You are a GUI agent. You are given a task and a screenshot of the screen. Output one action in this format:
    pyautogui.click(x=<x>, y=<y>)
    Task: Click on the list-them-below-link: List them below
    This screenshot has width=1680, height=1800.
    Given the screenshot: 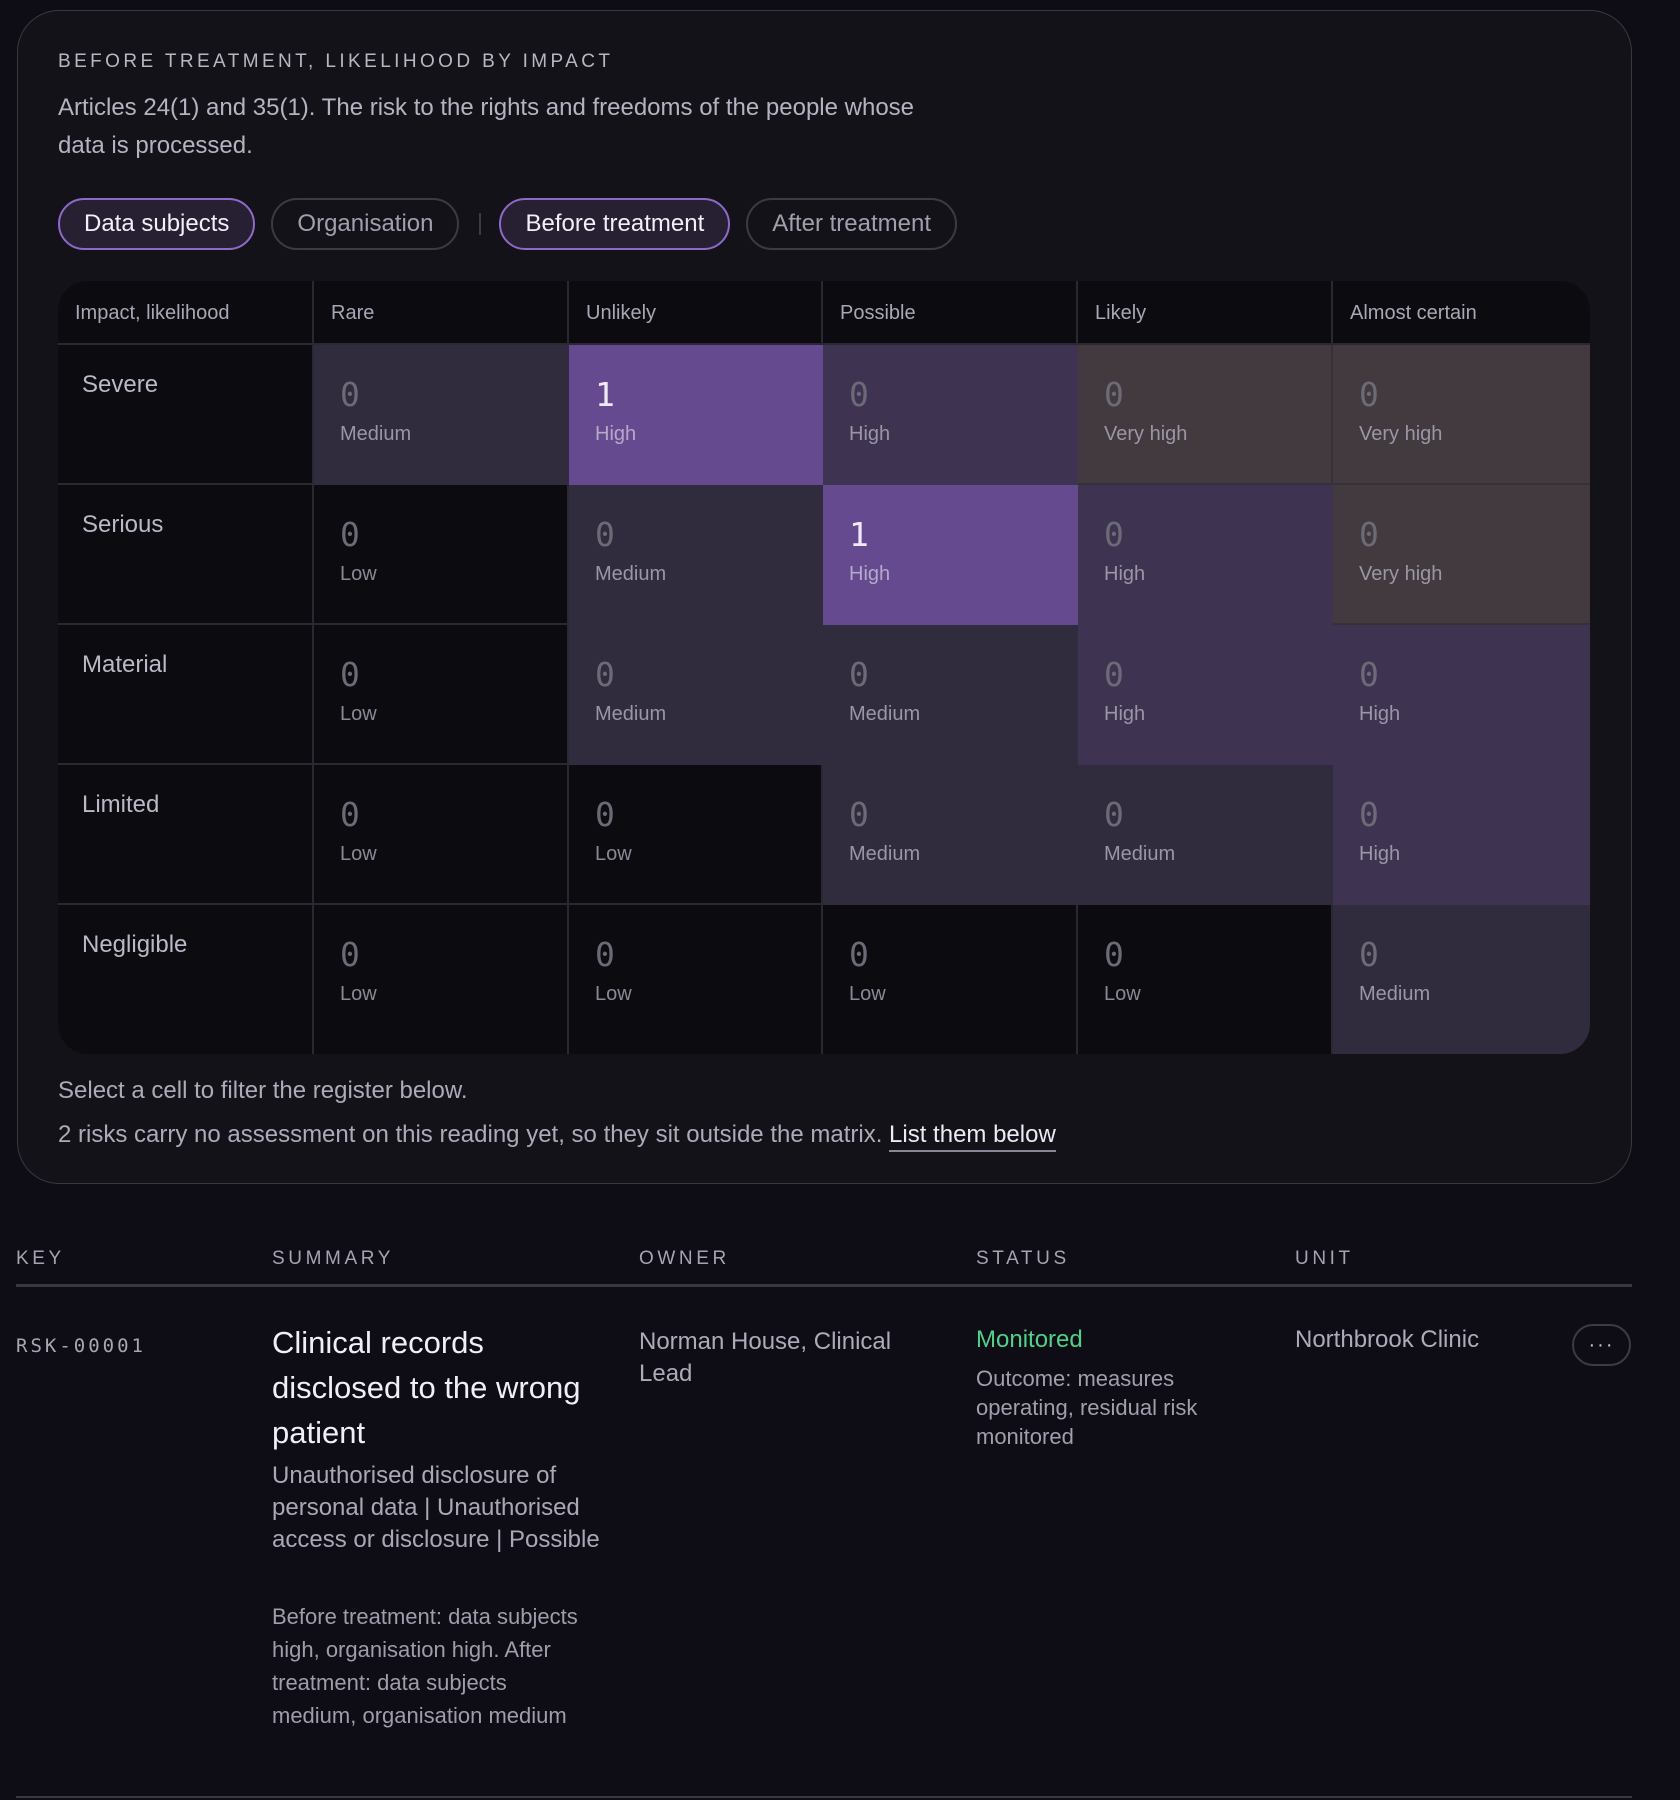 What is the action you would take?
    pyautogui.click(x=972, y=1136)
    